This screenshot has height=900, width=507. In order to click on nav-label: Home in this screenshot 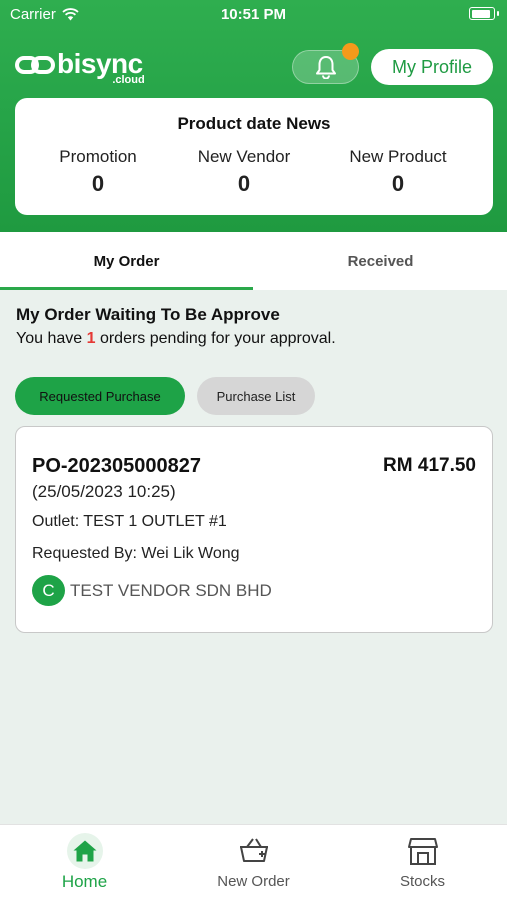, I will do `click(84, 881)`.